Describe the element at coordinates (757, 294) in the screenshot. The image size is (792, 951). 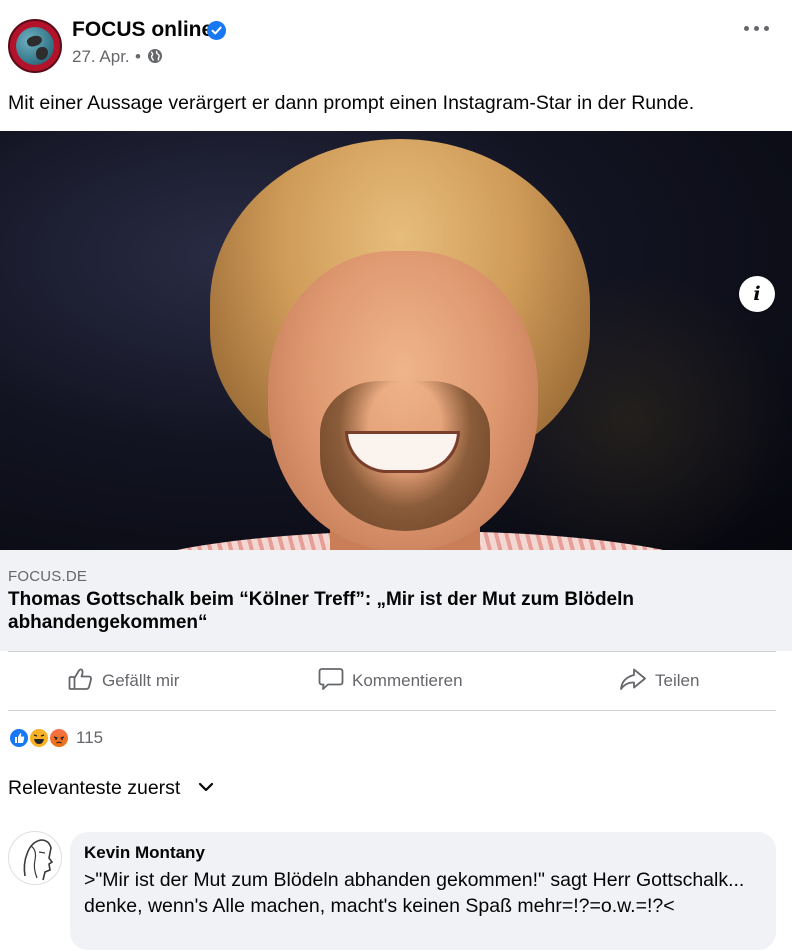
I see `info-icon: i` at that location.